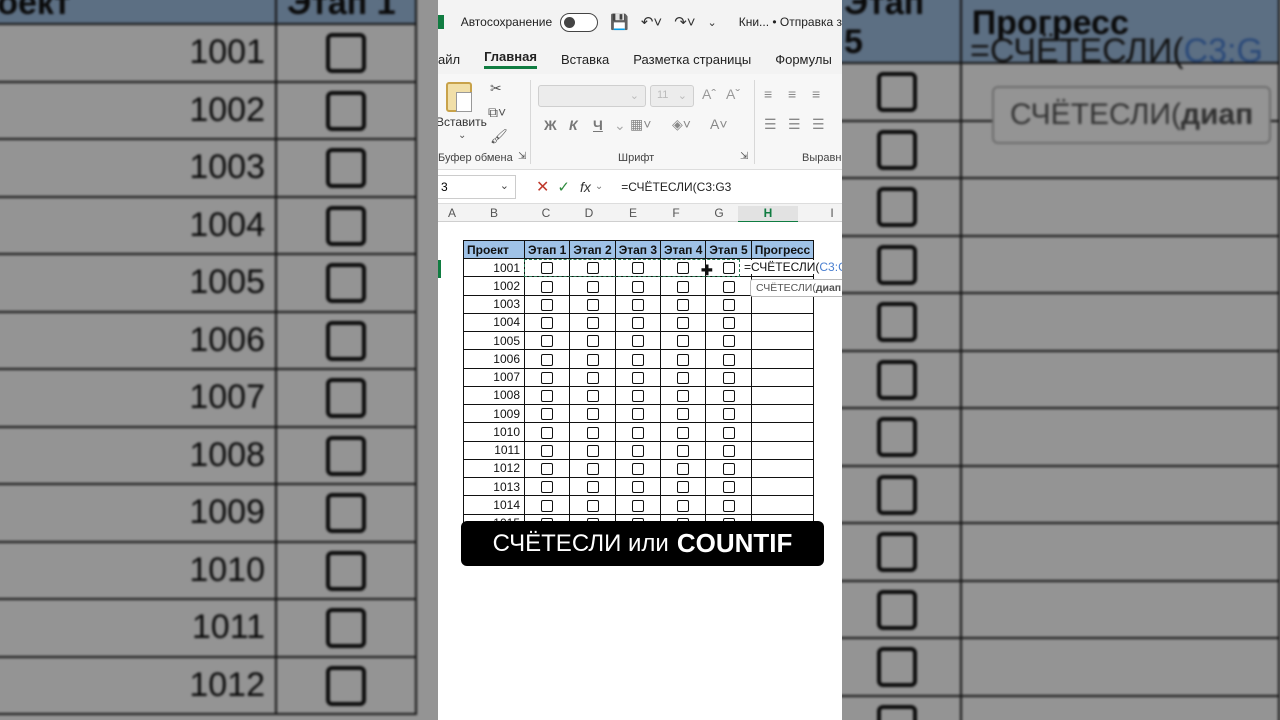 The width and height of the screenshot is (1280, 720). I want to click on formula-input: =СЧЁТЕСЛИ(C3:G3, so click(676, 187).